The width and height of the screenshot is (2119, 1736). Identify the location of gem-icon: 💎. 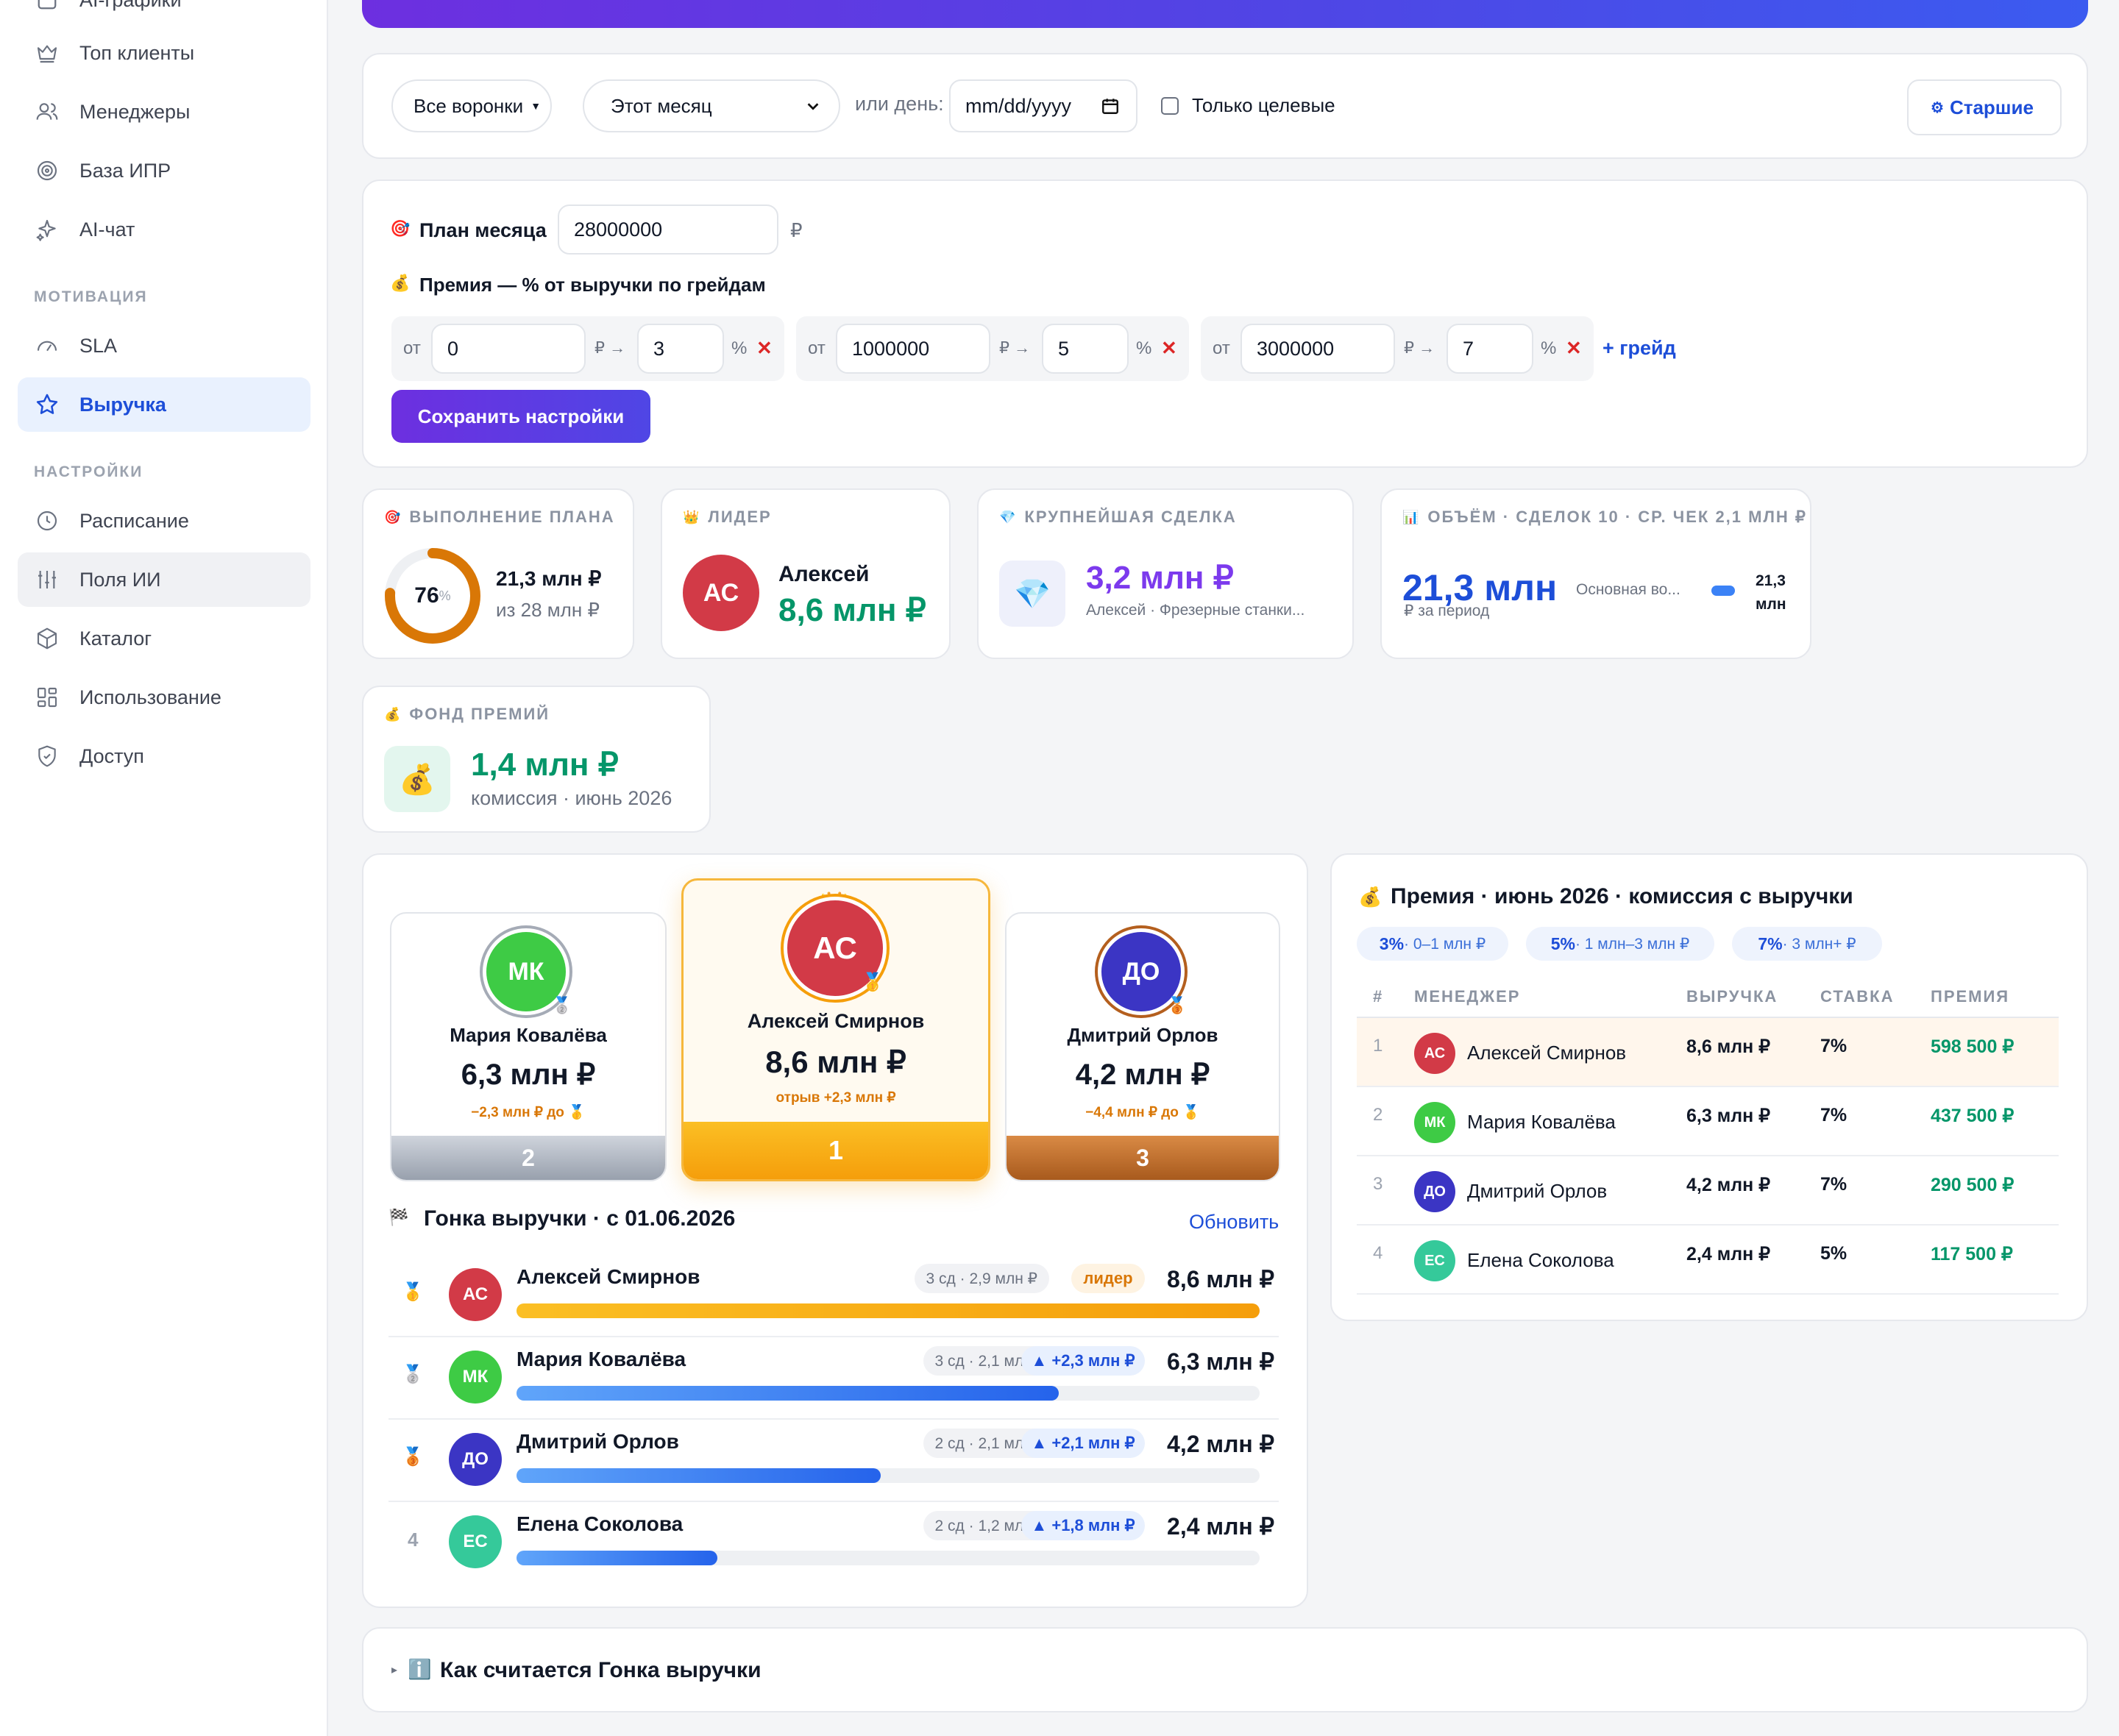
(1008, 516).